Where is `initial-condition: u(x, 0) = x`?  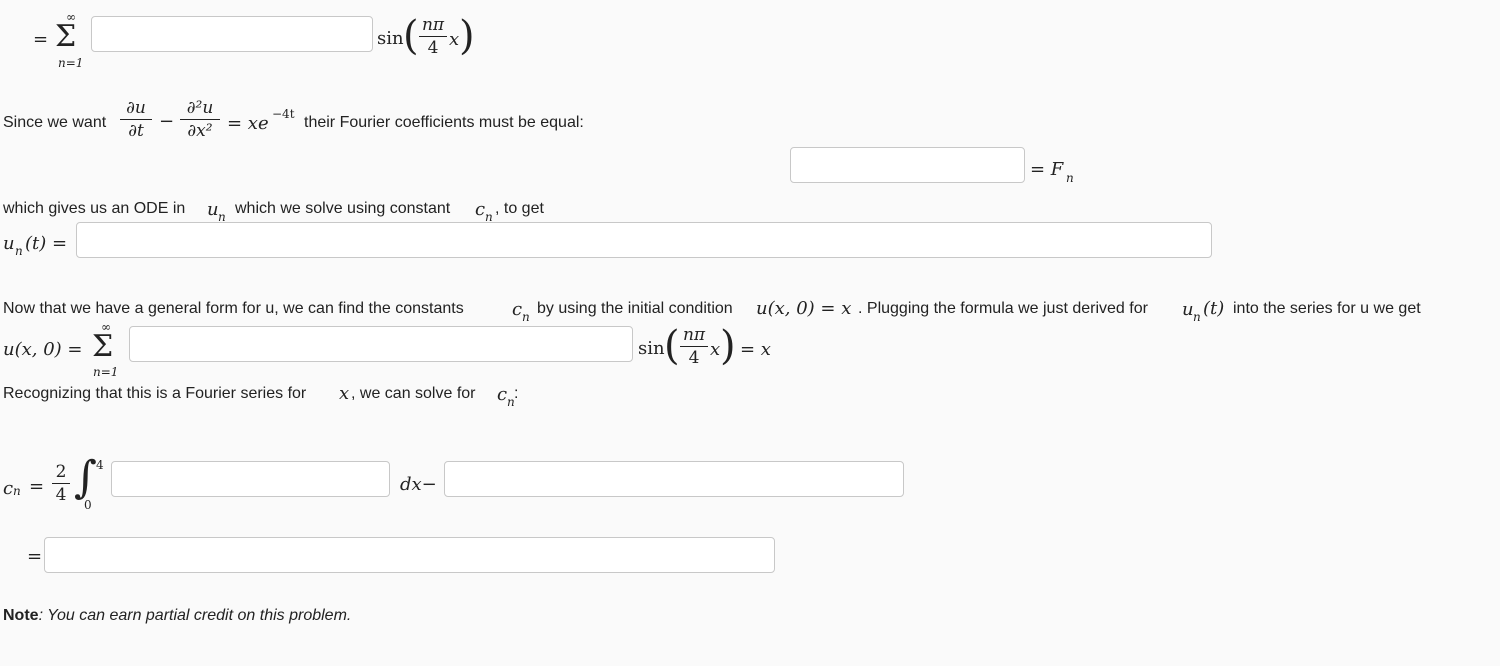
initial-condition: u(x, 0) = x is located at coordinates (804, 308).